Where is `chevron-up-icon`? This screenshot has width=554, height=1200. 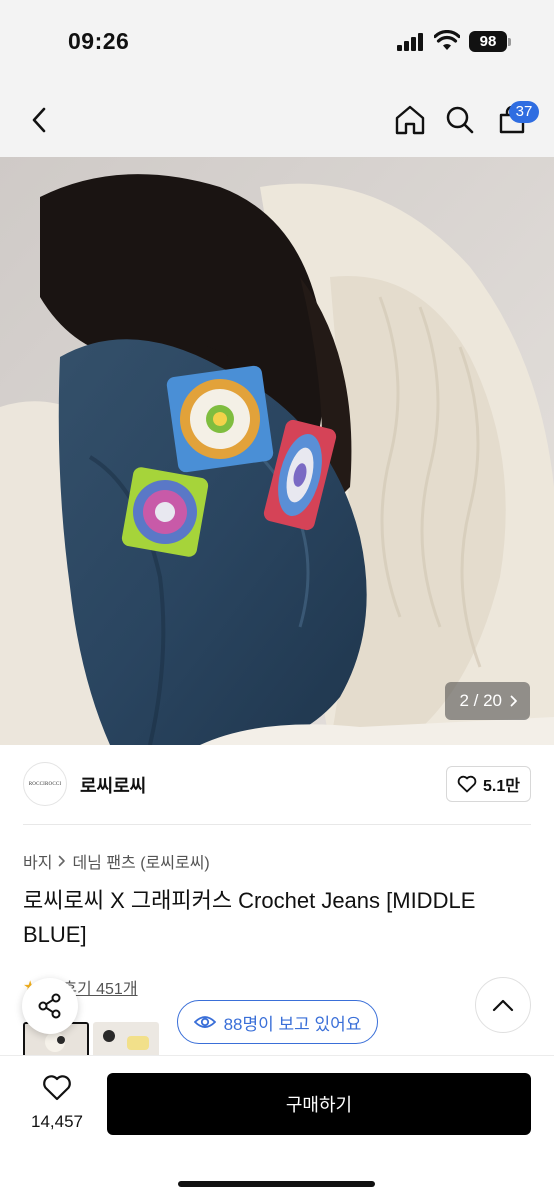 chevron-up-icon is located at coordinates (503, 1005).